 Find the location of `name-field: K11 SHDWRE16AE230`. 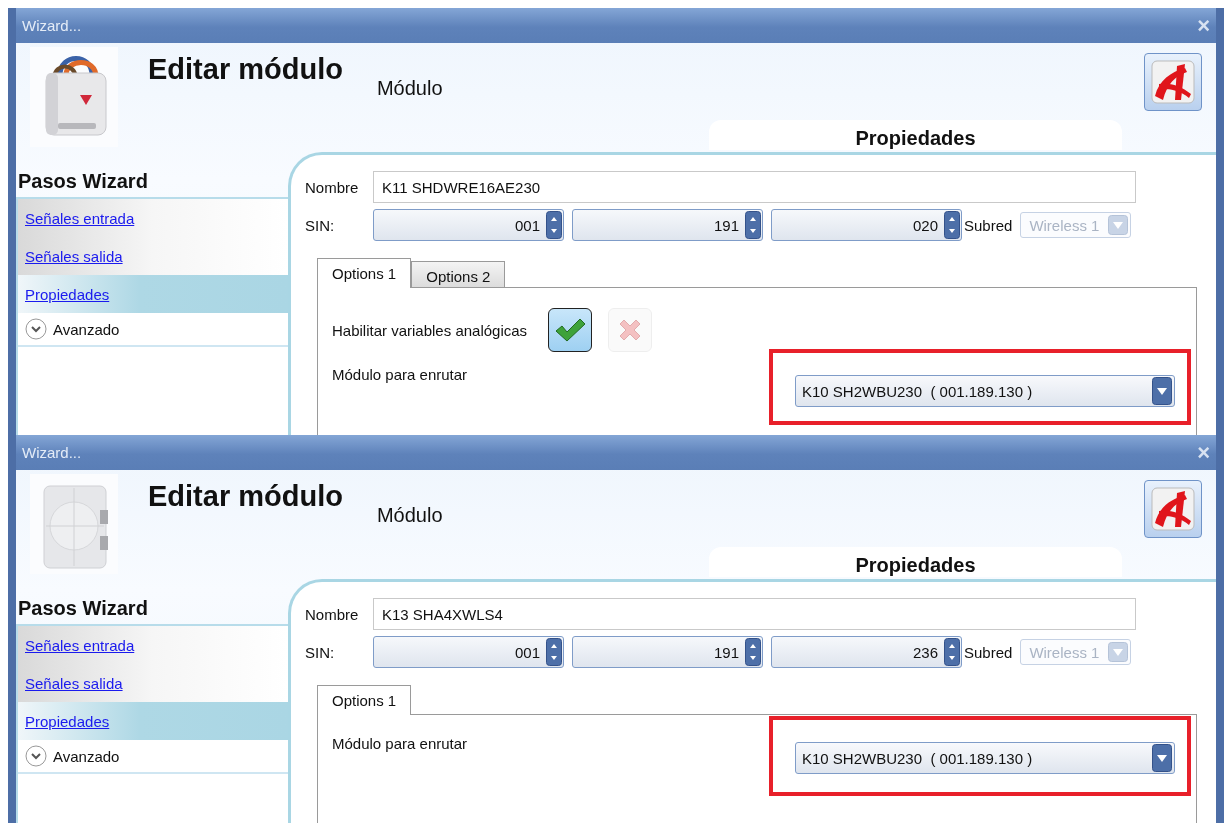

name-field: K11 SHDWRE16AE230 is located at coordinates (754, 187).